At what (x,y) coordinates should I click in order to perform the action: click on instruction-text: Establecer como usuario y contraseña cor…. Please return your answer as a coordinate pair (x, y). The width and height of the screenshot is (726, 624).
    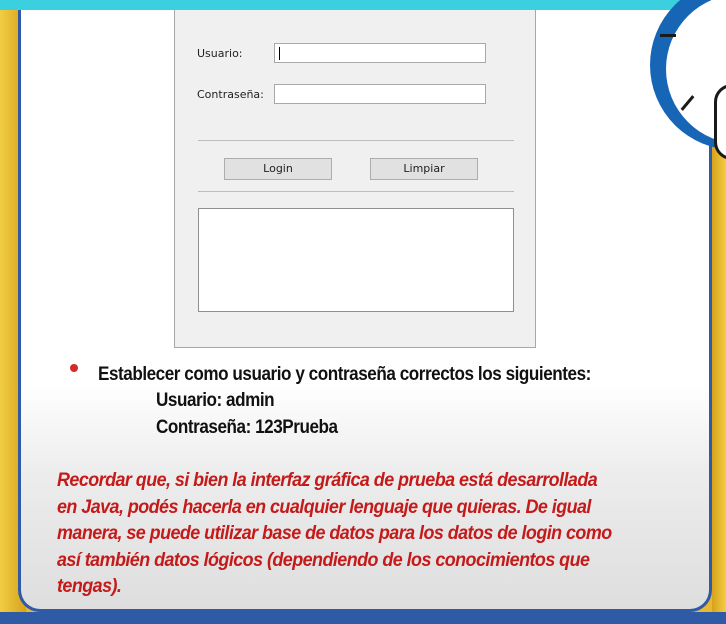
    Looking at the image, I should click on (344, 374).